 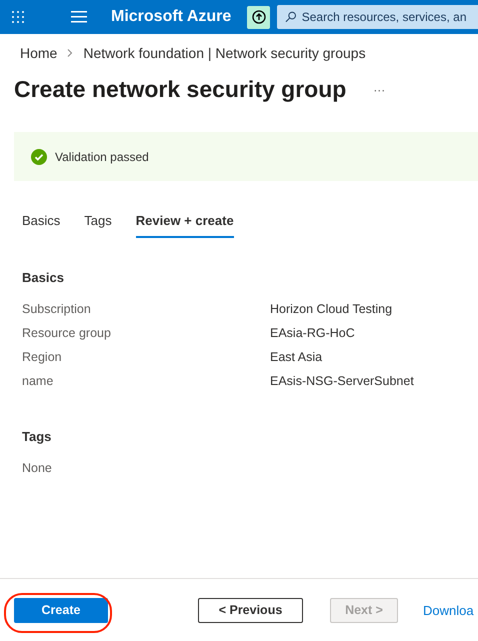 I want to click on tab: Tags, so click(x=98, y=225).